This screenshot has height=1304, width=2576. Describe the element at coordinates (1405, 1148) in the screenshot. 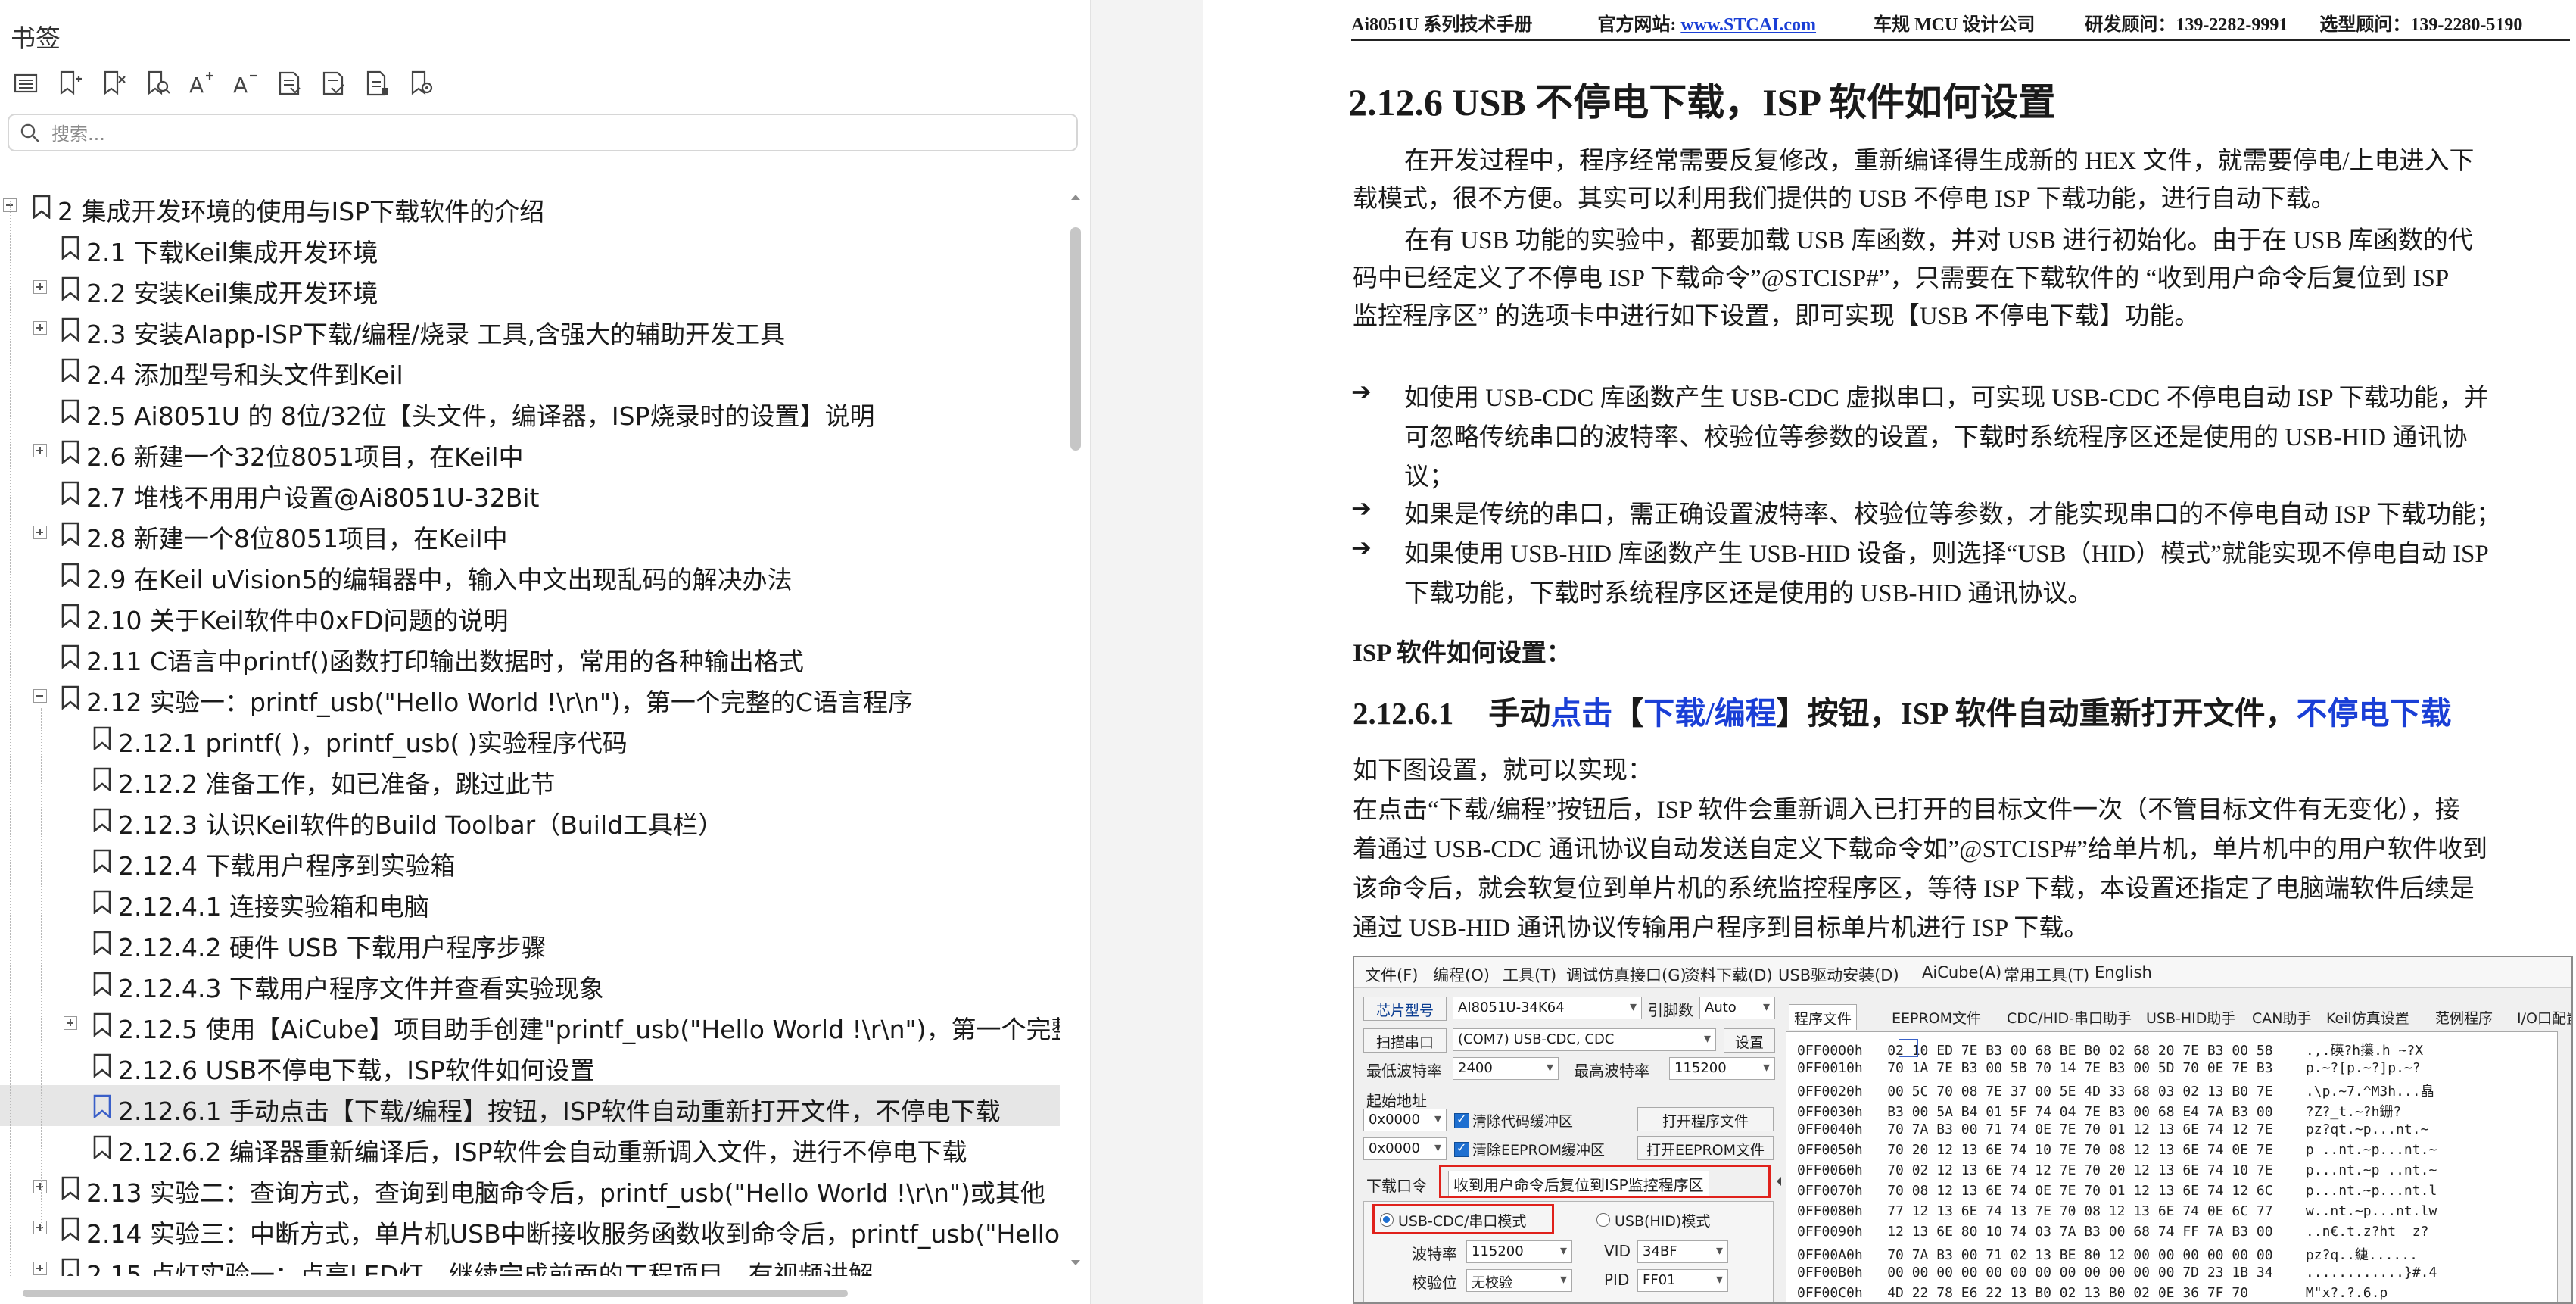

I see `eeprom-address-field: 0x0000` at that location.